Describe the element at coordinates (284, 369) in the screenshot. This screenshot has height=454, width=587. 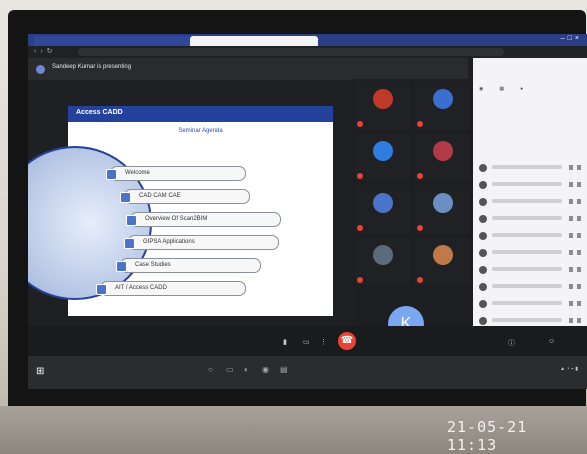
I see `explorer-icon: ▤` at that location.